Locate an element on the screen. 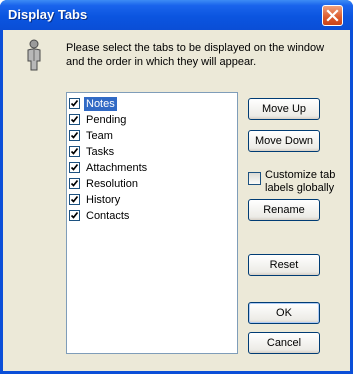 This screenshot has width=353, height=374. tab-label: Pending is located at coordinates (106, 119).